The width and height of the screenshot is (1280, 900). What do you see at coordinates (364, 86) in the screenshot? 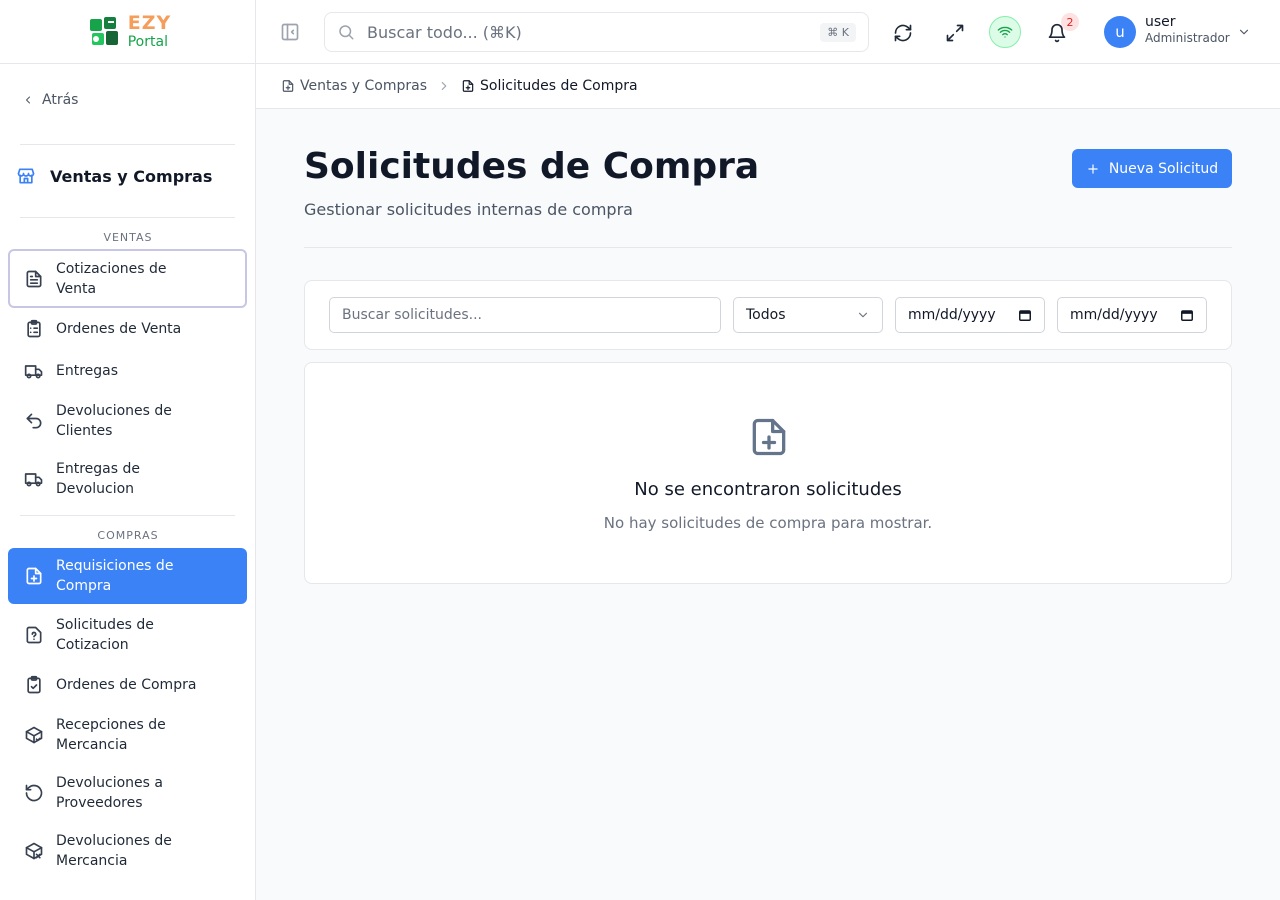
I see `breadcrumb-parent-label: Ventas y Compras` at bounding box center [364, 86].